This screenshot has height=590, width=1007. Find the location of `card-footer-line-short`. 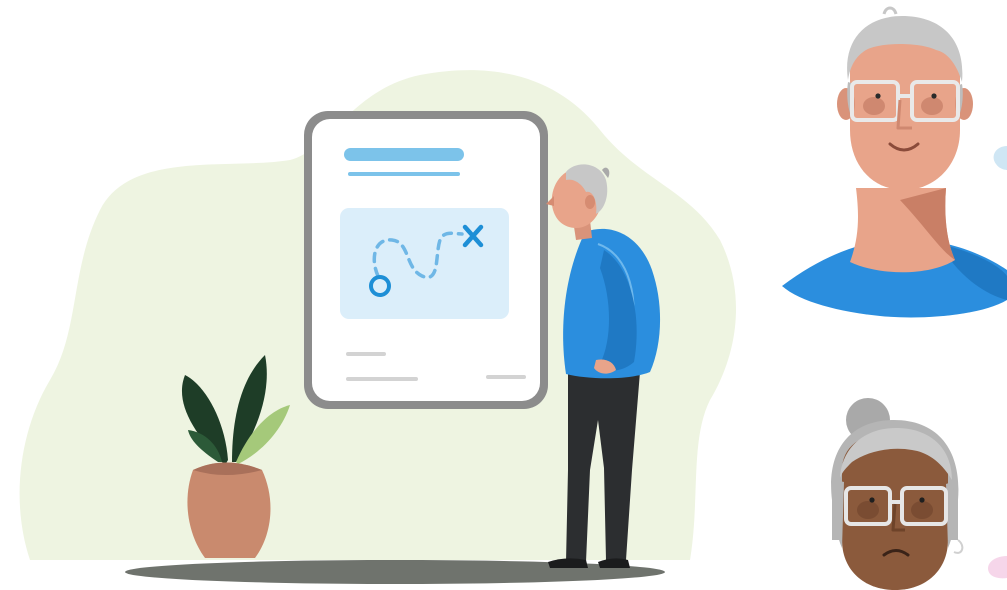

card-footer-line-short is located at coordinates (366, 354).